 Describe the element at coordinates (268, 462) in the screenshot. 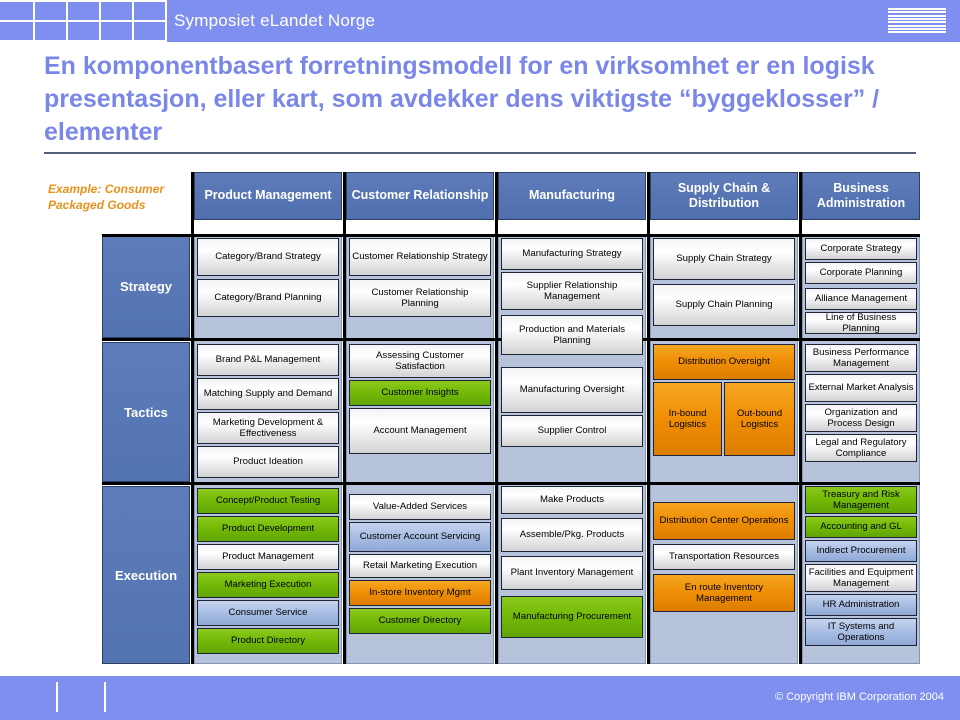

I see `component-cell: Product Ideation` at that location.